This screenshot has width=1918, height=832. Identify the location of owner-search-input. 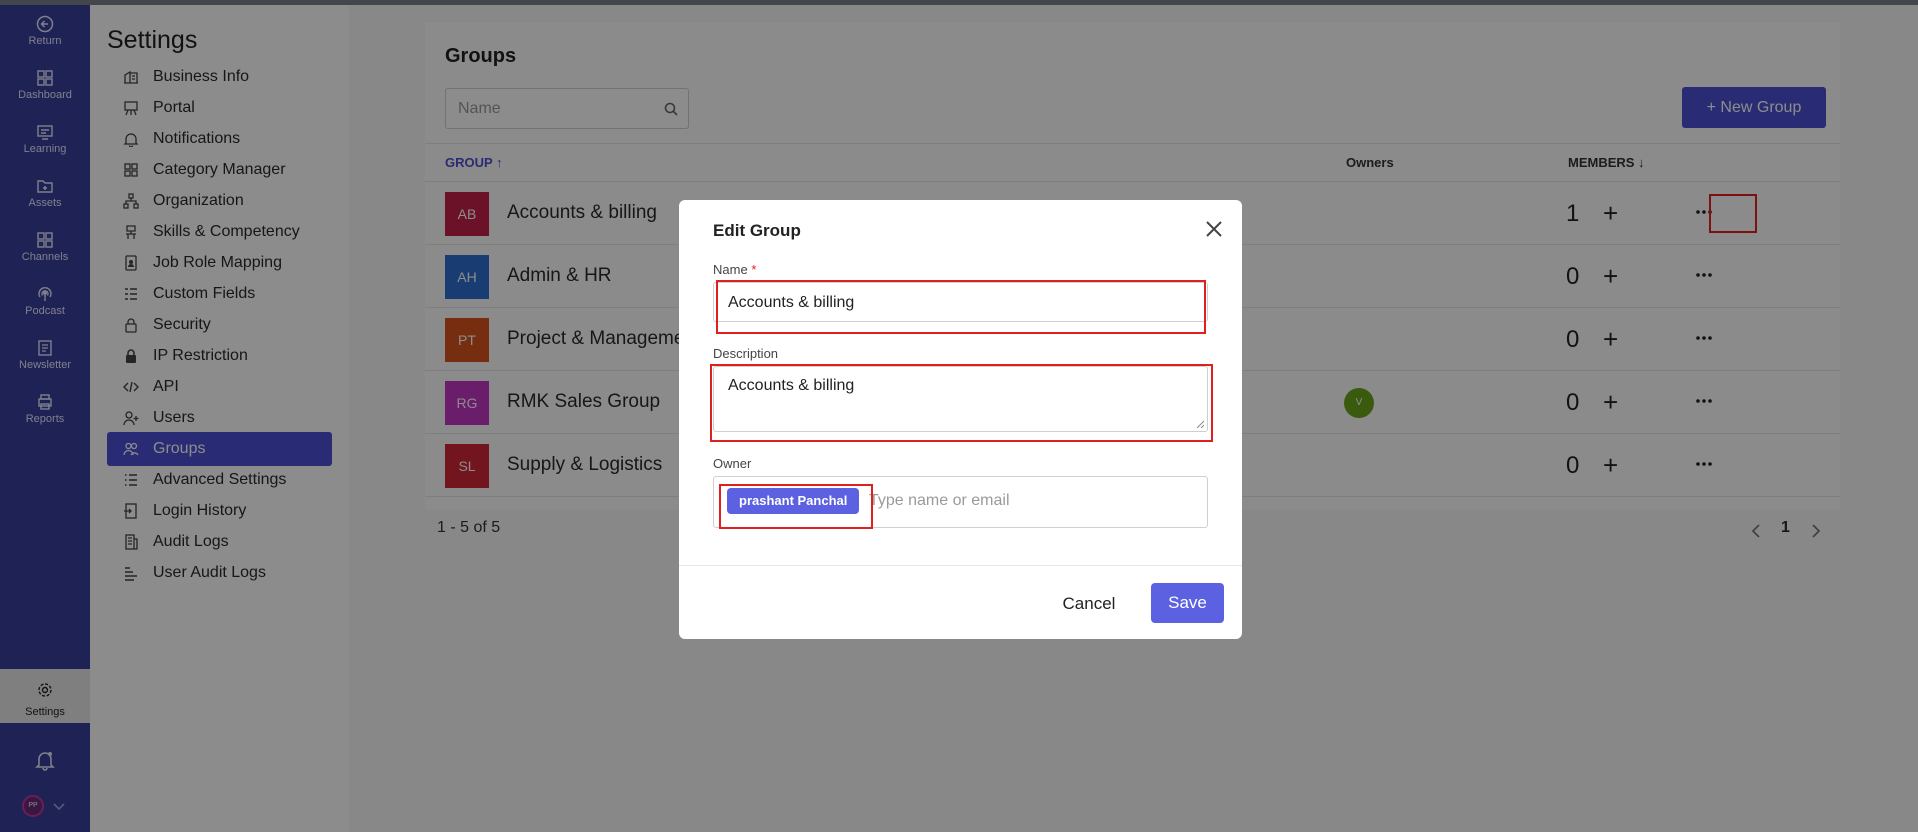
(1019, 501).